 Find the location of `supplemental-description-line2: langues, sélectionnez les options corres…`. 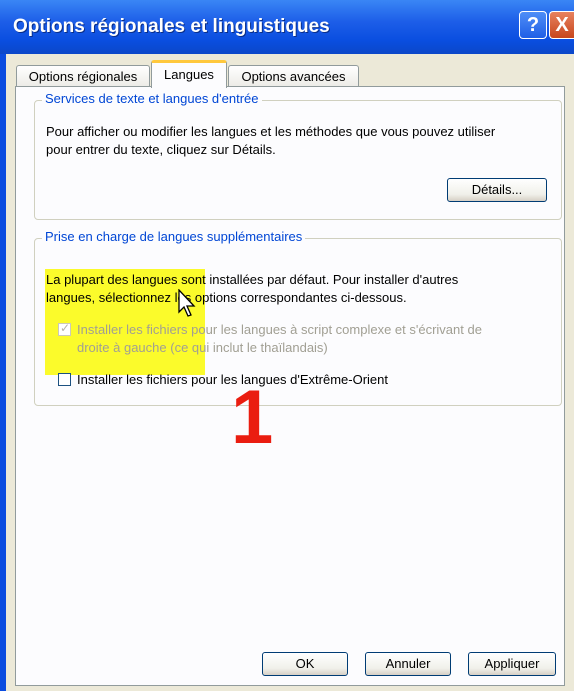

supplemental-description-line2: langues, sélectionnez les options corres… is located at coordinates (226, 297).